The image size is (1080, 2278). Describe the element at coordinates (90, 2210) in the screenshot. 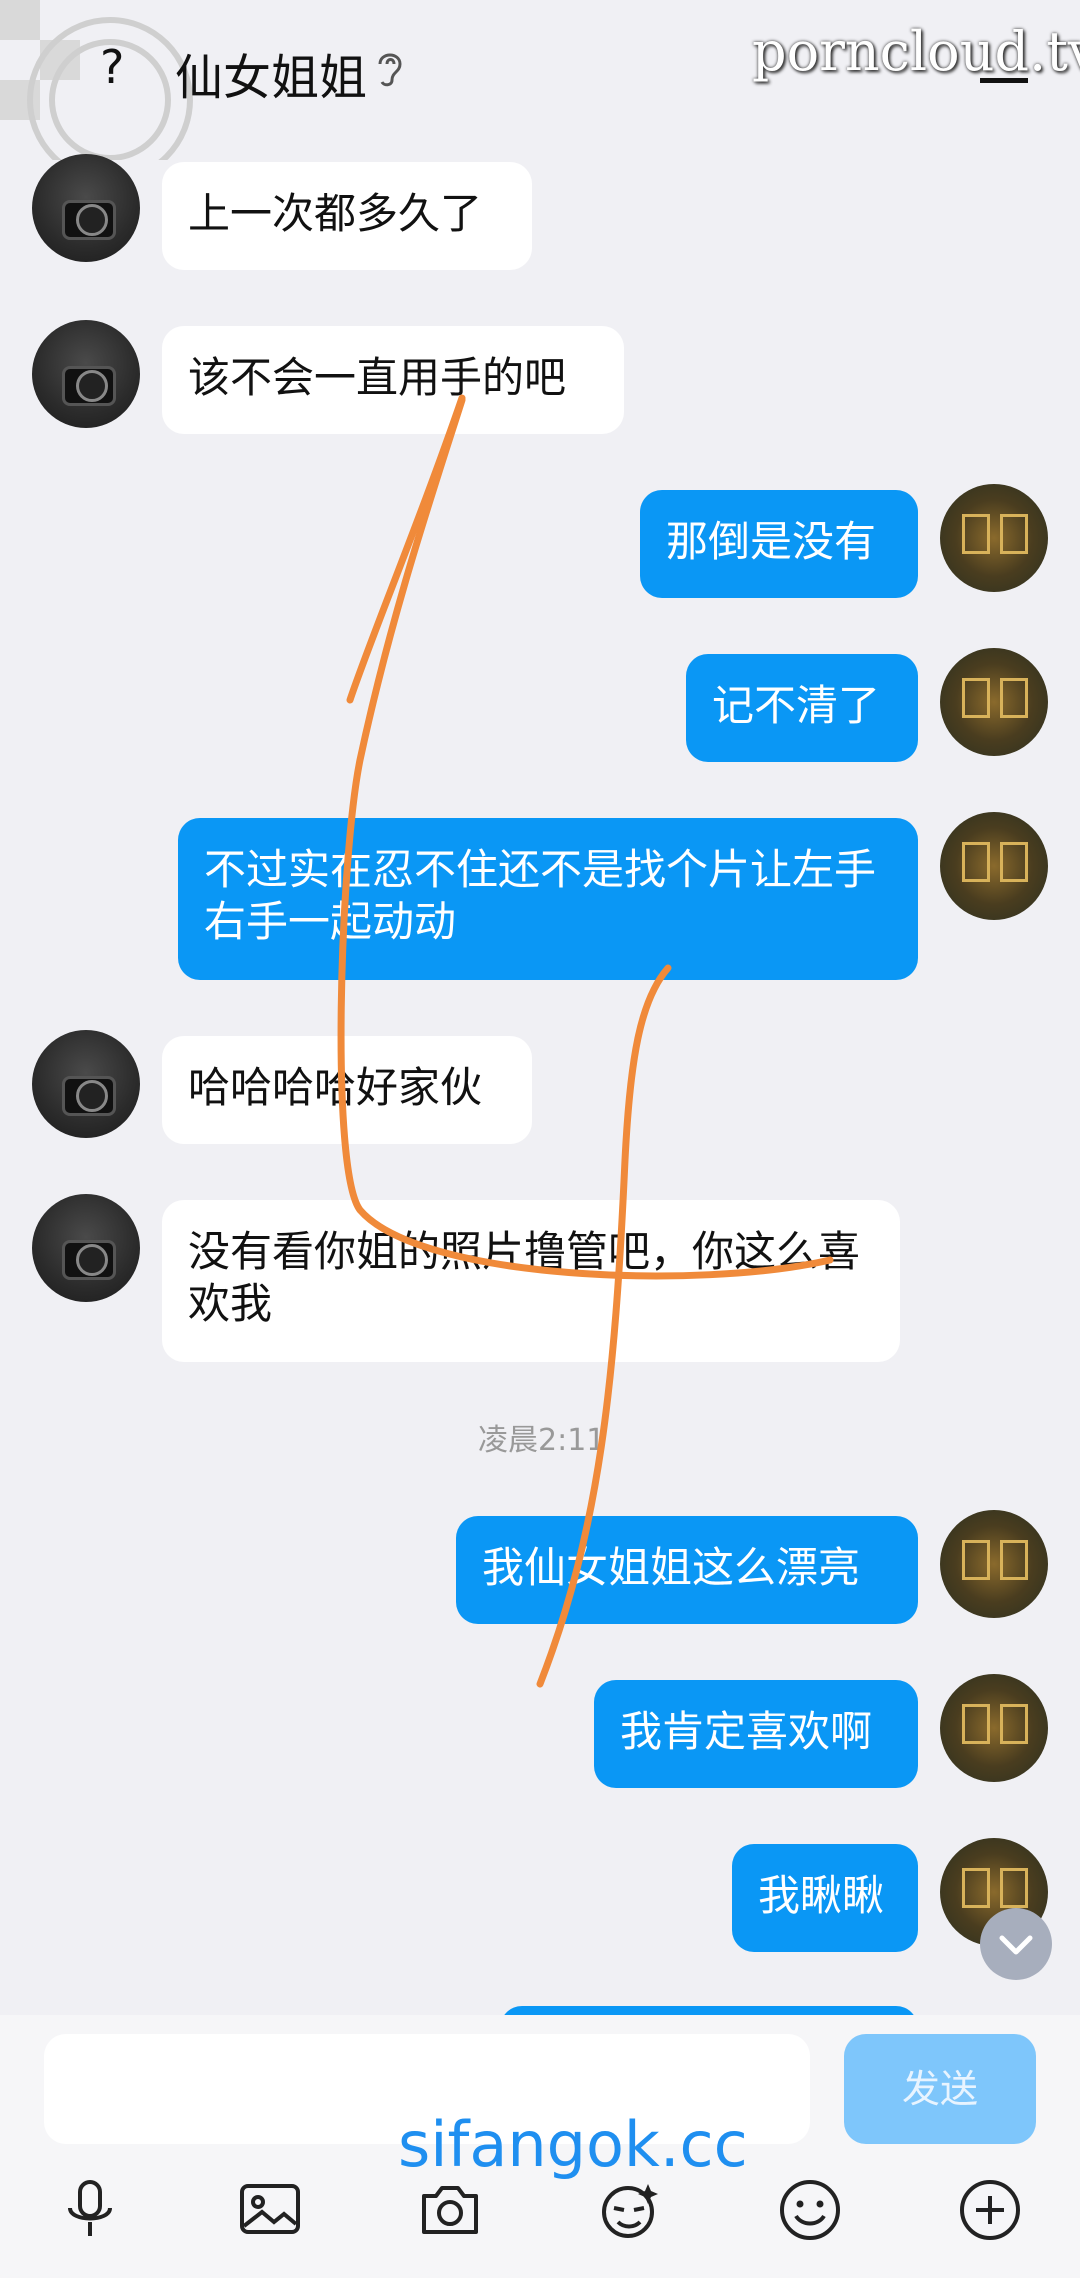

I see `microphone-icon` at that location.